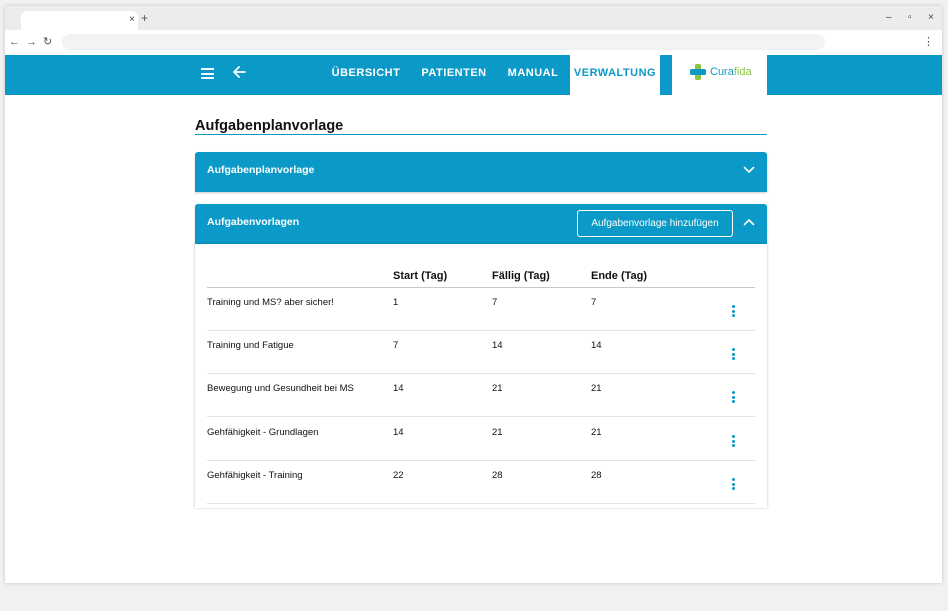  I want to click on table-row: Gehfähigkeit - Training 22 28 28, so click(481, 482).